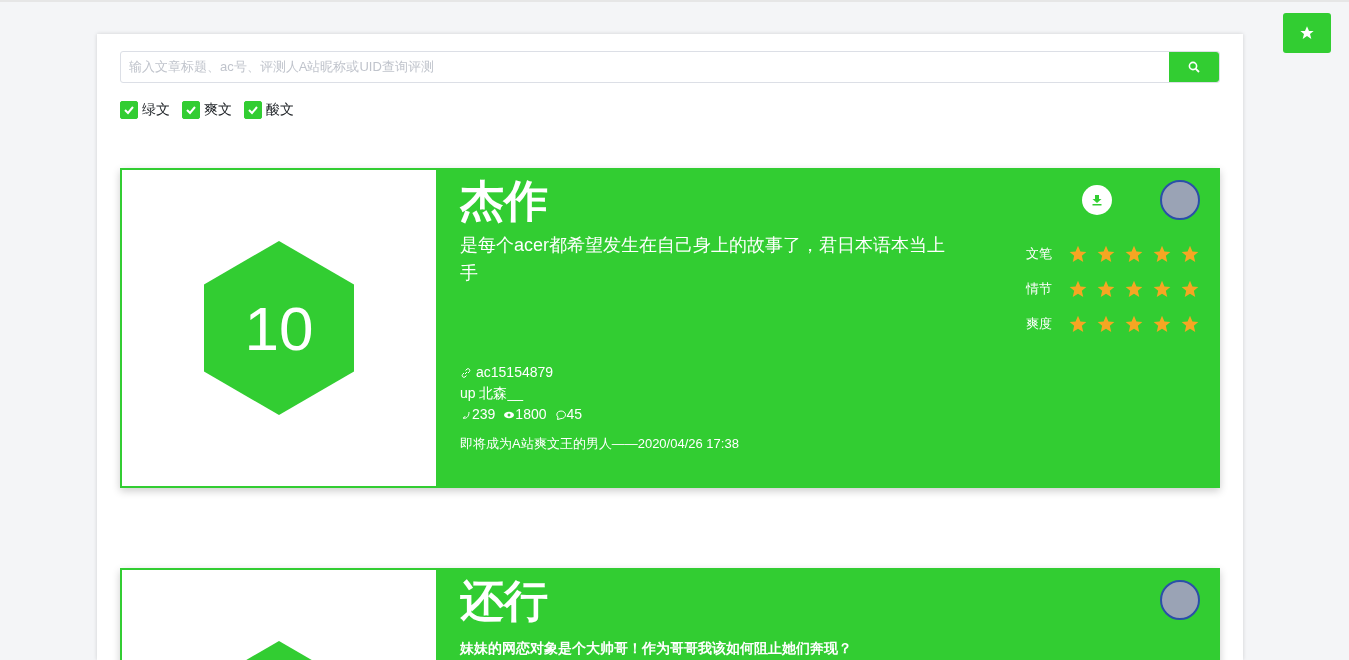  I want to click on checkbox-label: 爽文, so click(218, 109).